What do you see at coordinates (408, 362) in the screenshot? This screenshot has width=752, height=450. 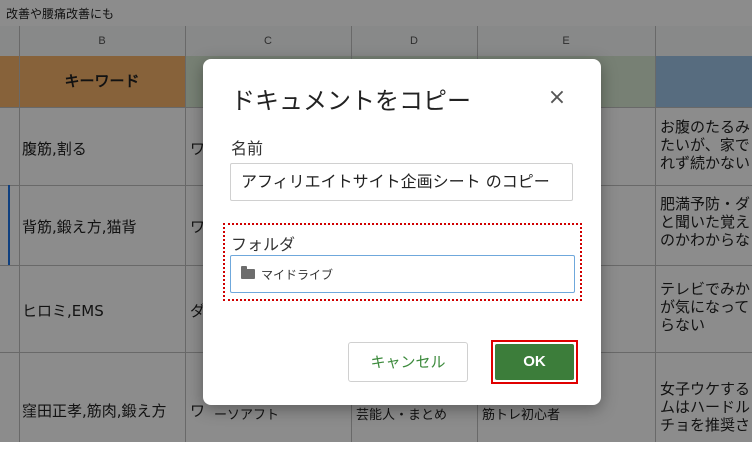 I see `cancel-button: キャンセル` at bounding box center [408, 362].